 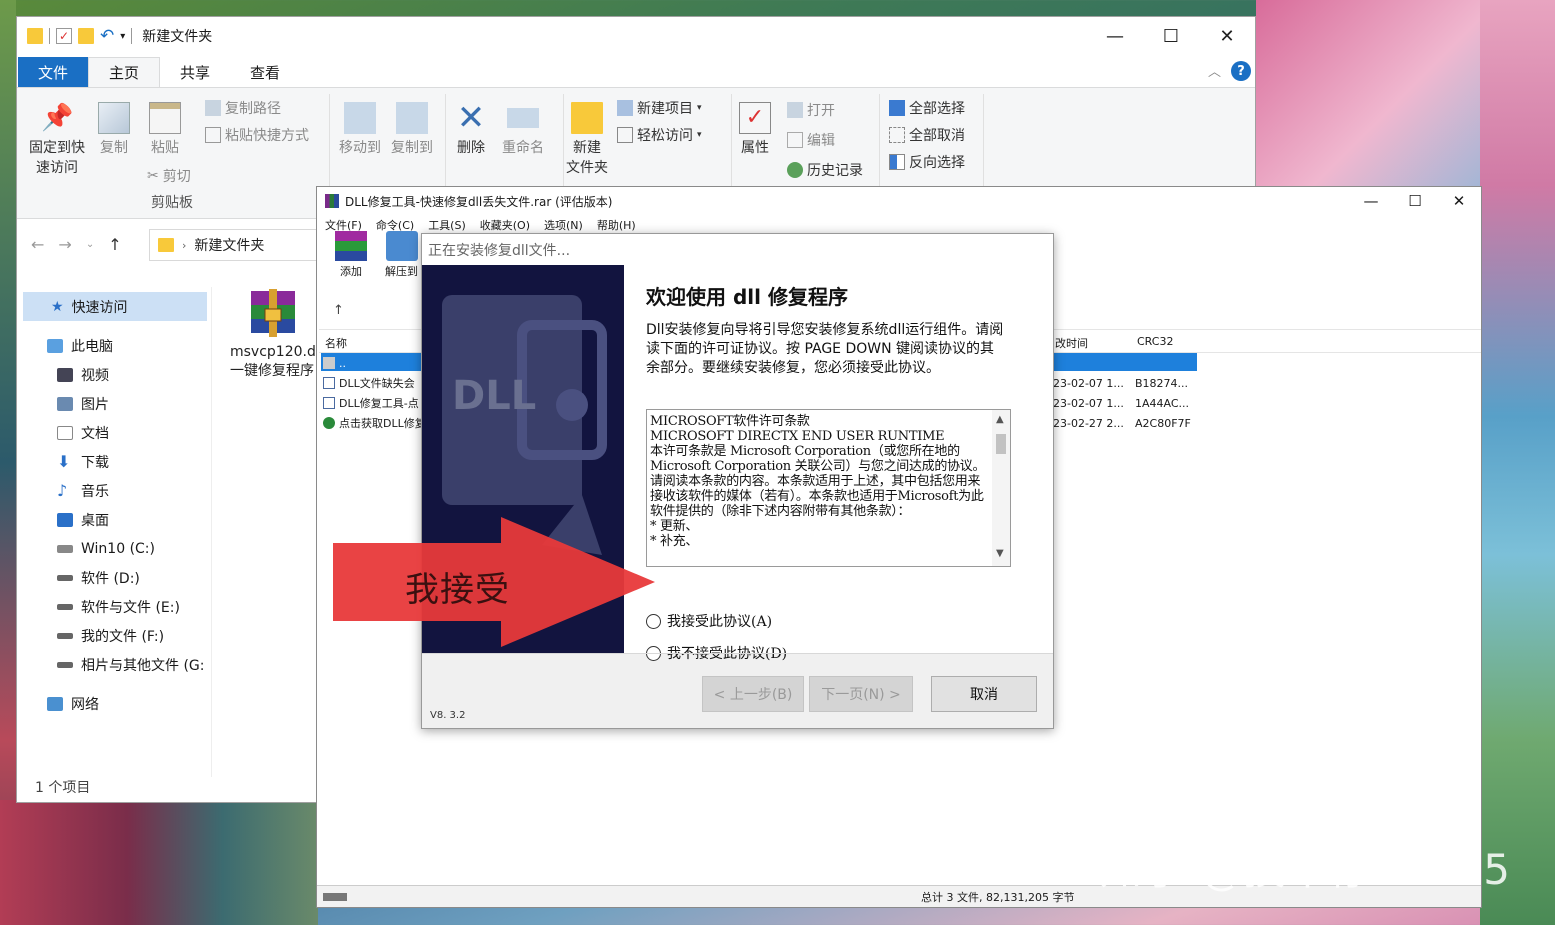 I want to click on file-name-line-2: 一键修复程序, so click(x=272, y=371).